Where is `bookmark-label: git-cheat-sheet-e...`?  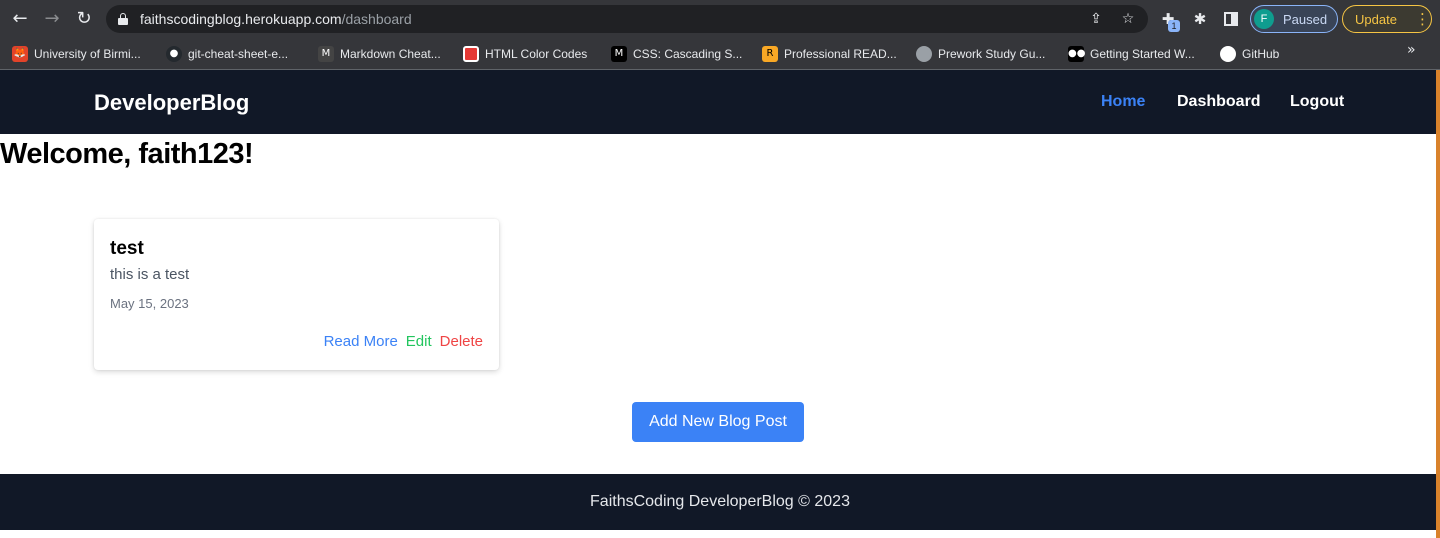 bookmark-label: git-cheat-sheet-e... is located at coordinates (238, 54).